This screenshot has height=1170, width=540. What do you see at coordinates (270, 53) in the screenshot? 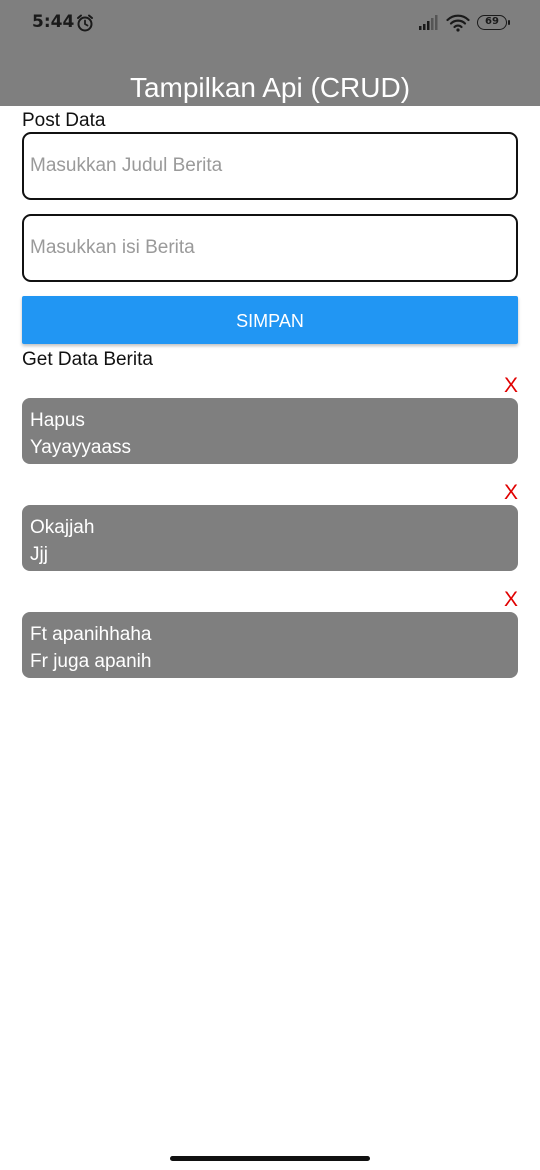
I see `app-bar: 5:44 69 Tampilkan Api (CRUD)` at bounding box center [270, 53].